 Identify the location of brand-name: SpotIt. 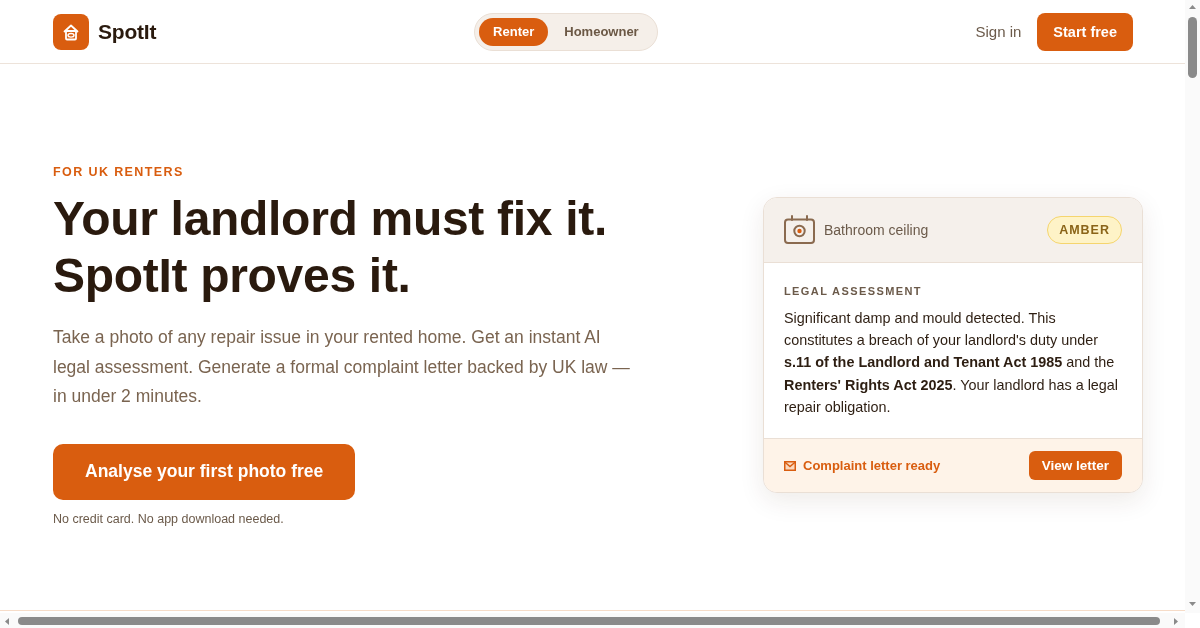
(127, 31).